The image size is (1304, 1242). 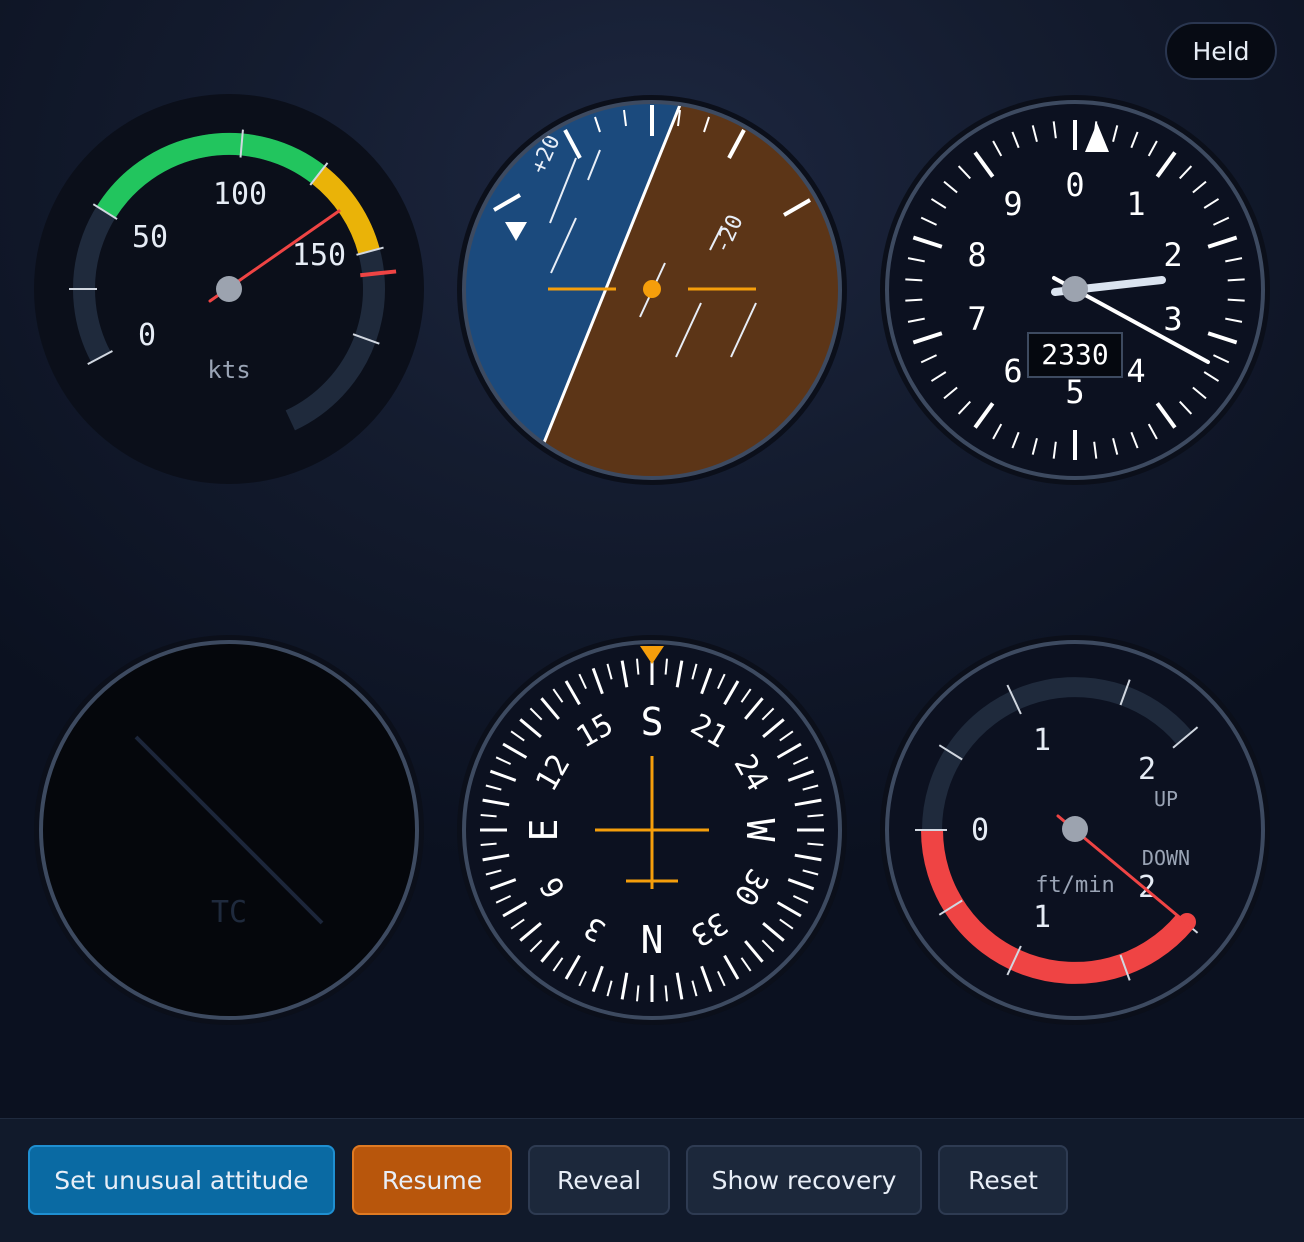 What do you see at coordinates (1172, 319) in the screenshot?
I see `altimeter-digit-3: 3` at bounding box center [1172, 319].